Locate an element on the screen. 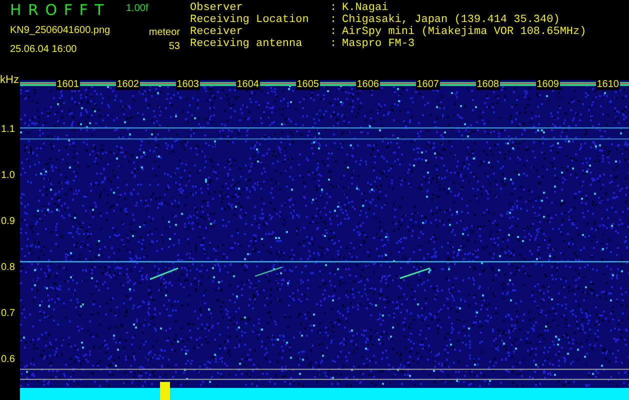  app-title: H R O F F T is located at coordinates (57, 10).